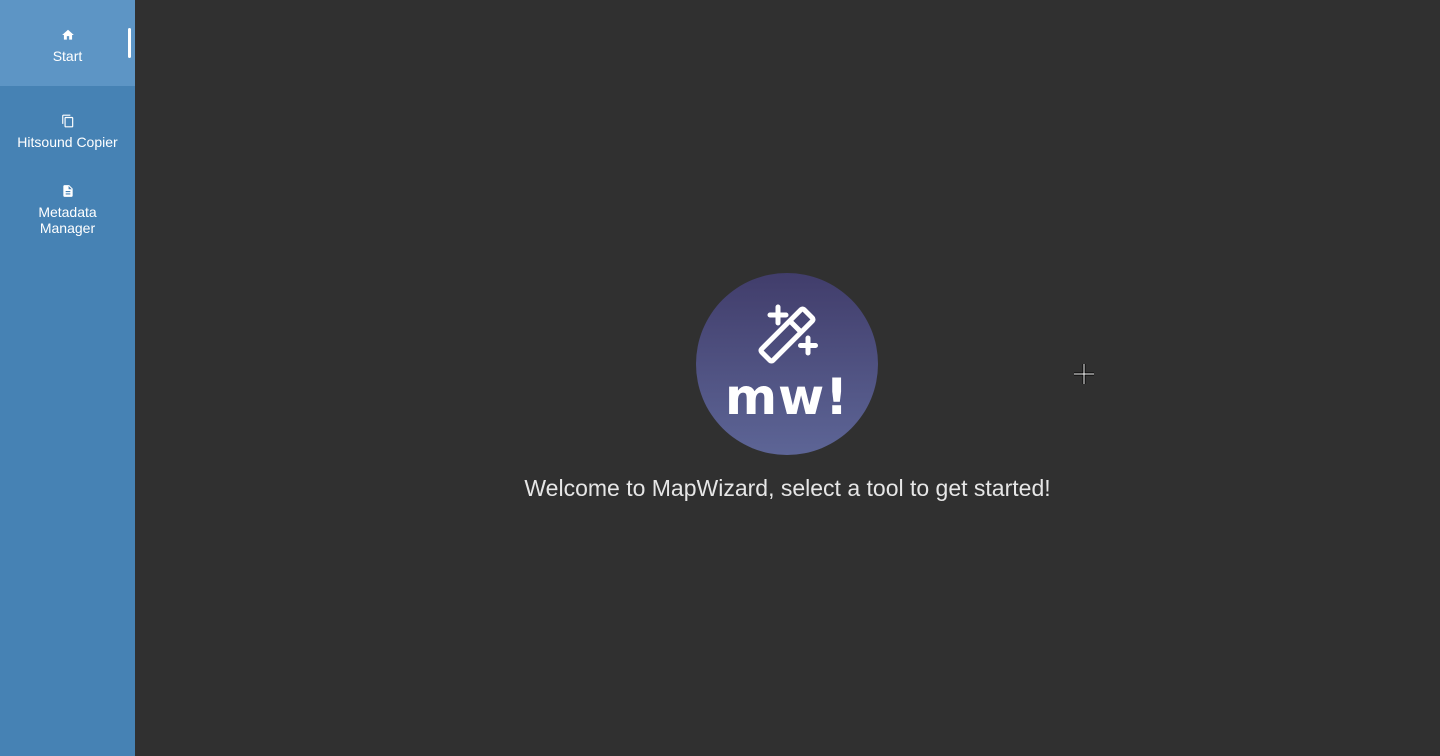  Describe the element at coordinates (67, 142) in the screenshot. I see `sidebar-item-label: Hitsound Copier` at that location.